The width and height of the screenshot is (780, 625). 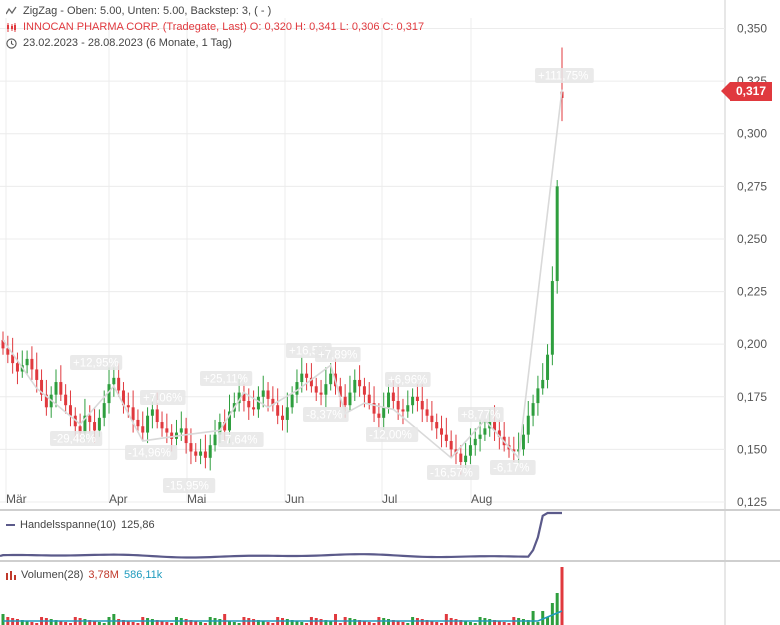 What do you see at coordinates (16, 499) in the screenshot?
I see `x-tick-label: Mär` at bounding box center [16, 499].